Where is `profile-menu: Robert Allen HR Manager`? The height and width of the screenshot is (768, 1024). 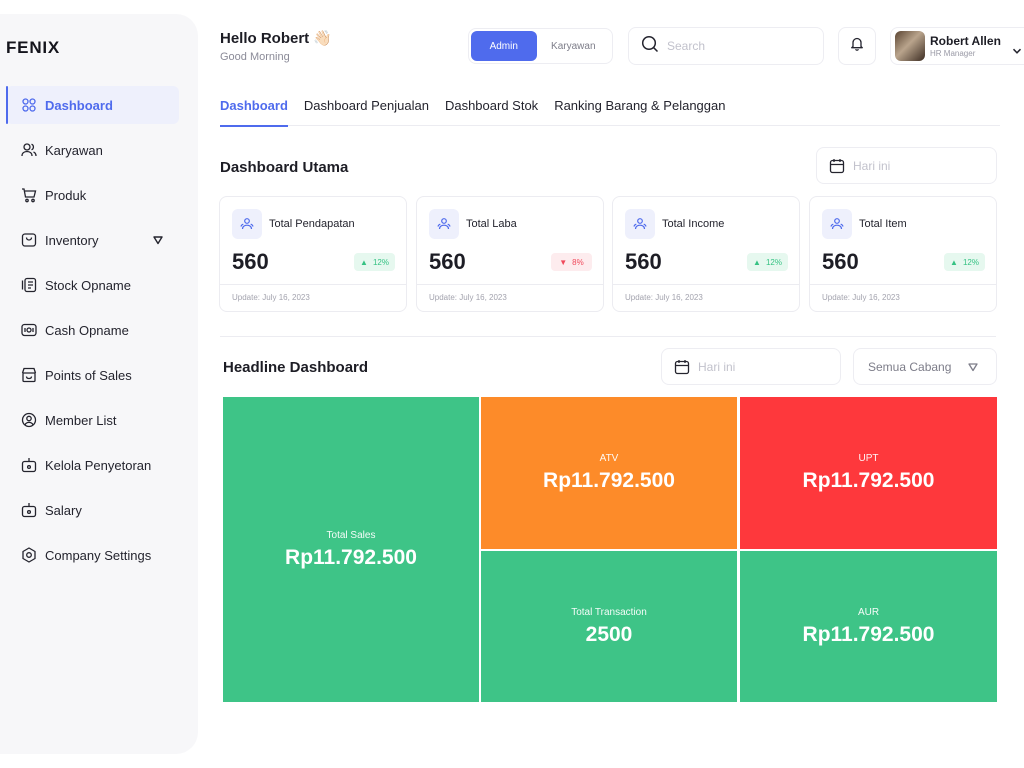
profile-menu: Robert Allen HR Manager is located at coordinates (957, 46).